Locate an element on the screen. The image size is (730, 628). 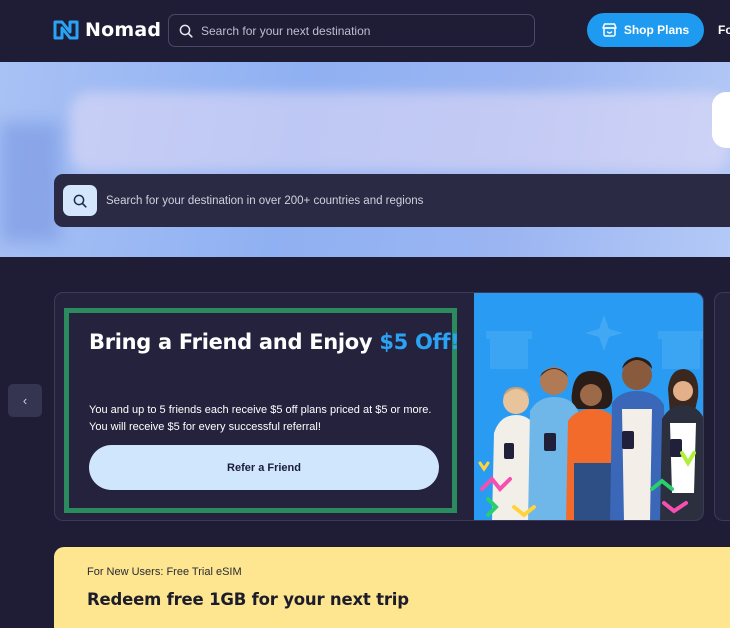
friends-illustration is located at coordinates (588, 406).